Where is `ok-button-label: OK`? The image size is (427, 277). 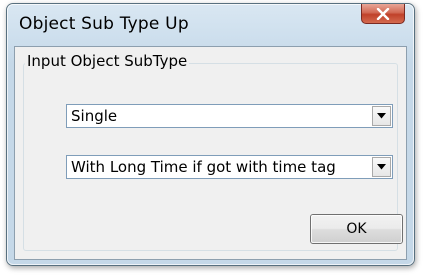 ok-button-label: OK is located at coordinates (356, 229).